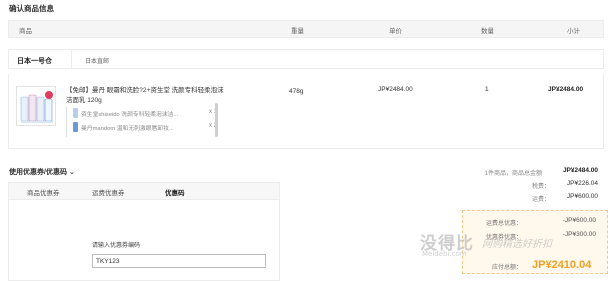  Describe the element at coordinates (108, 192) in the screenshot. I see `tab-shipping-coupon: 运费优惠券` at that location.